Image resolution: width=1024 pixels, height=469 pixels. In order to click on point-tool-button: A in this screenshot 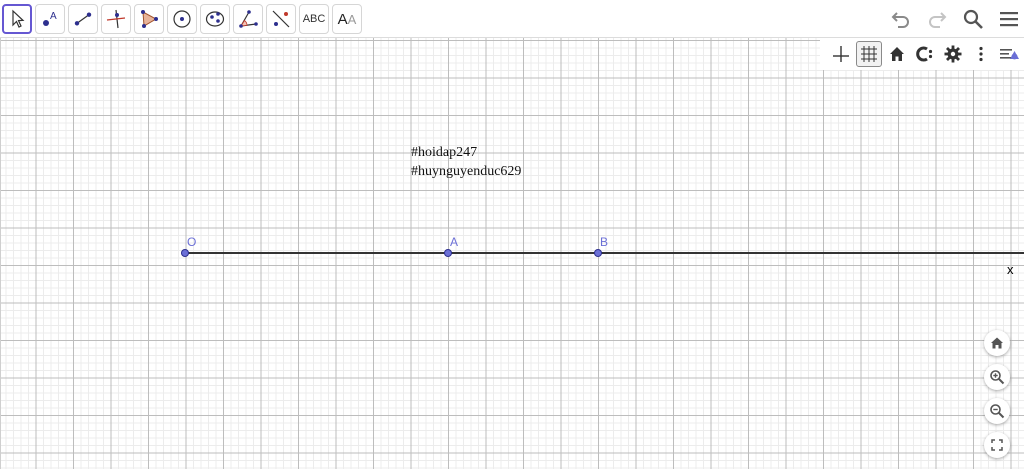, I will do `click(50, 19)`.